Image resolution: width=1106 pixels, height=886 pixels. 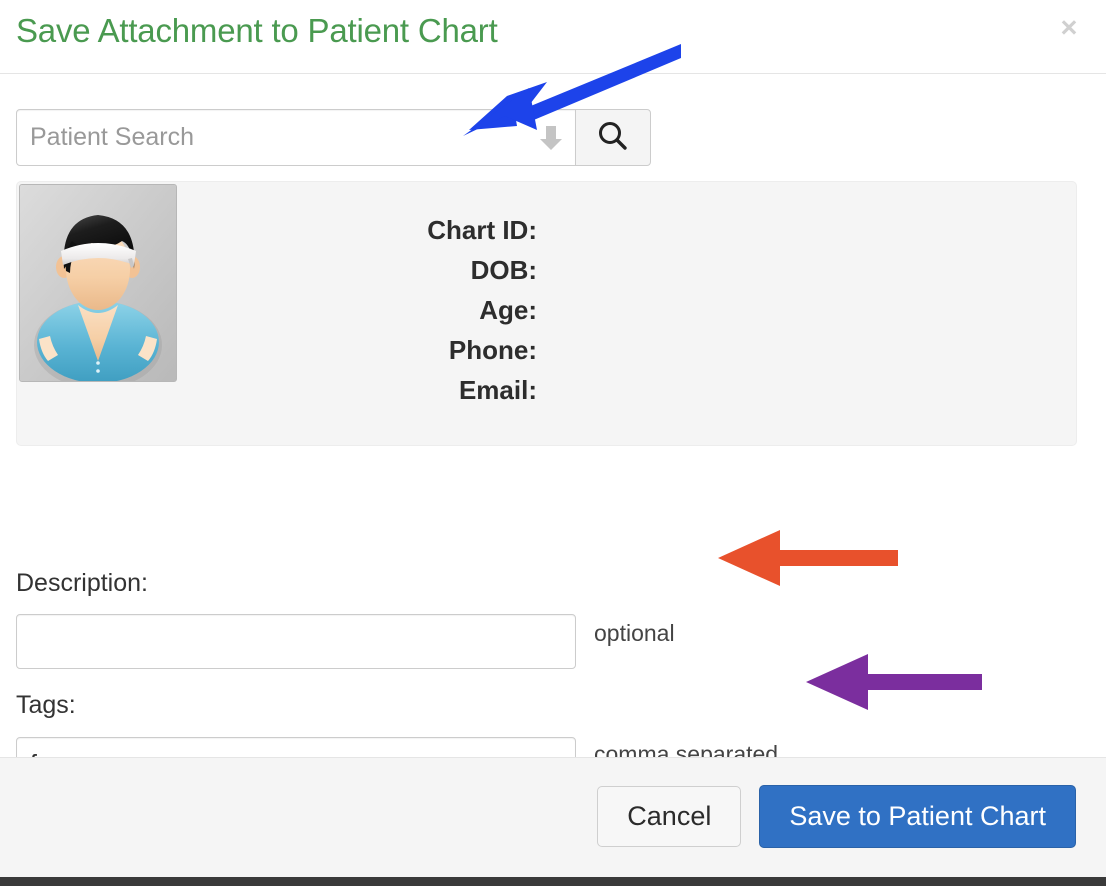 What do you see at coordinates (82, 583) in the screenshot?
I see `description-label: Description:` at bounding box center [82, 583].